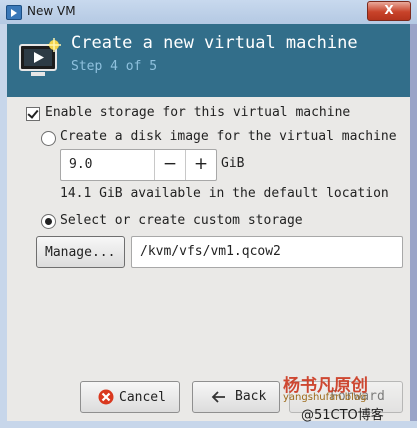 The width and height of the screenshot is (417, 428). What do you see at coordinates (181, 220) in the screenshot?
I see `custom-storage-label: Select or create custom storage` at bounding box center [181, 220].